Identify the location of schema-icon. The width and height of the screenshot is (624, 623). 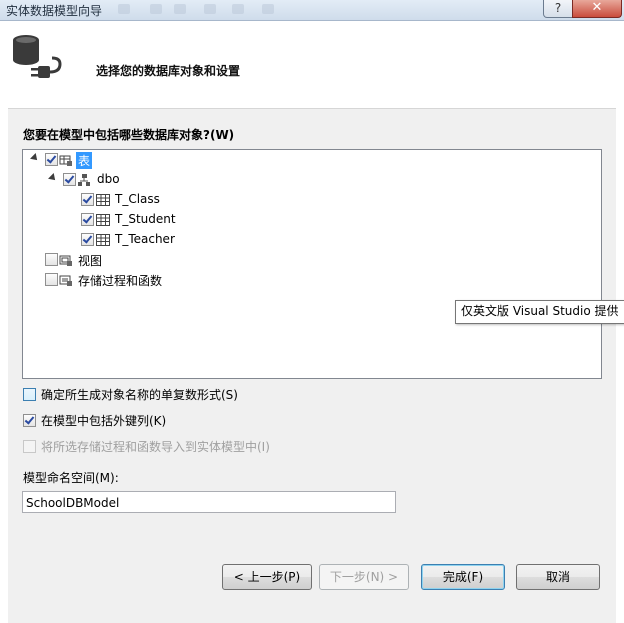
(84, 180).